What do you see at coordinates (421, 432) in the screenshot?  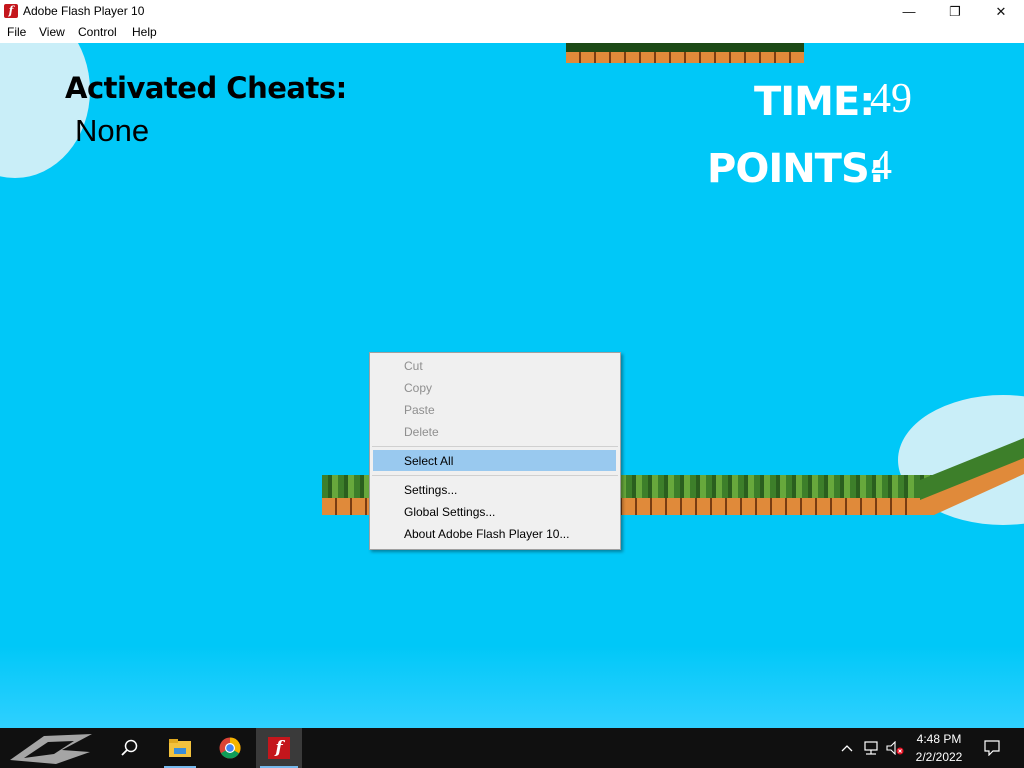 I see `ctx-delete: Delete` at bounding box center [421, 432].